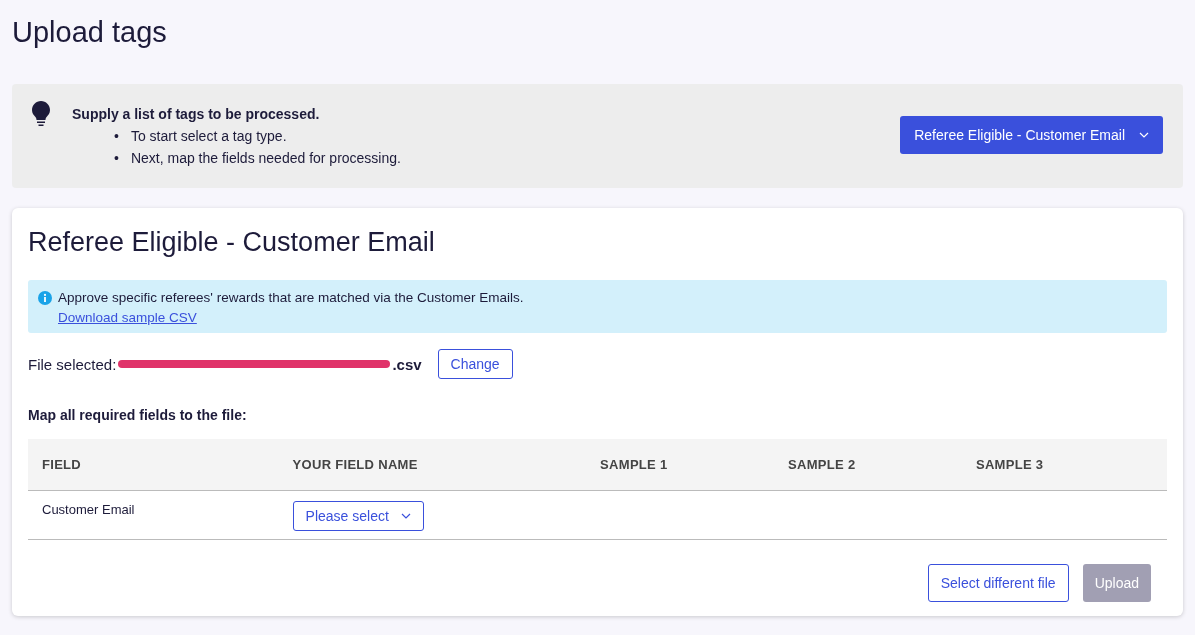 The width and height of the screenshot is (1195, 635). Describe the element at coordinates (153, 465) in the screenshot. I see `column-header: FIELD` at that location.